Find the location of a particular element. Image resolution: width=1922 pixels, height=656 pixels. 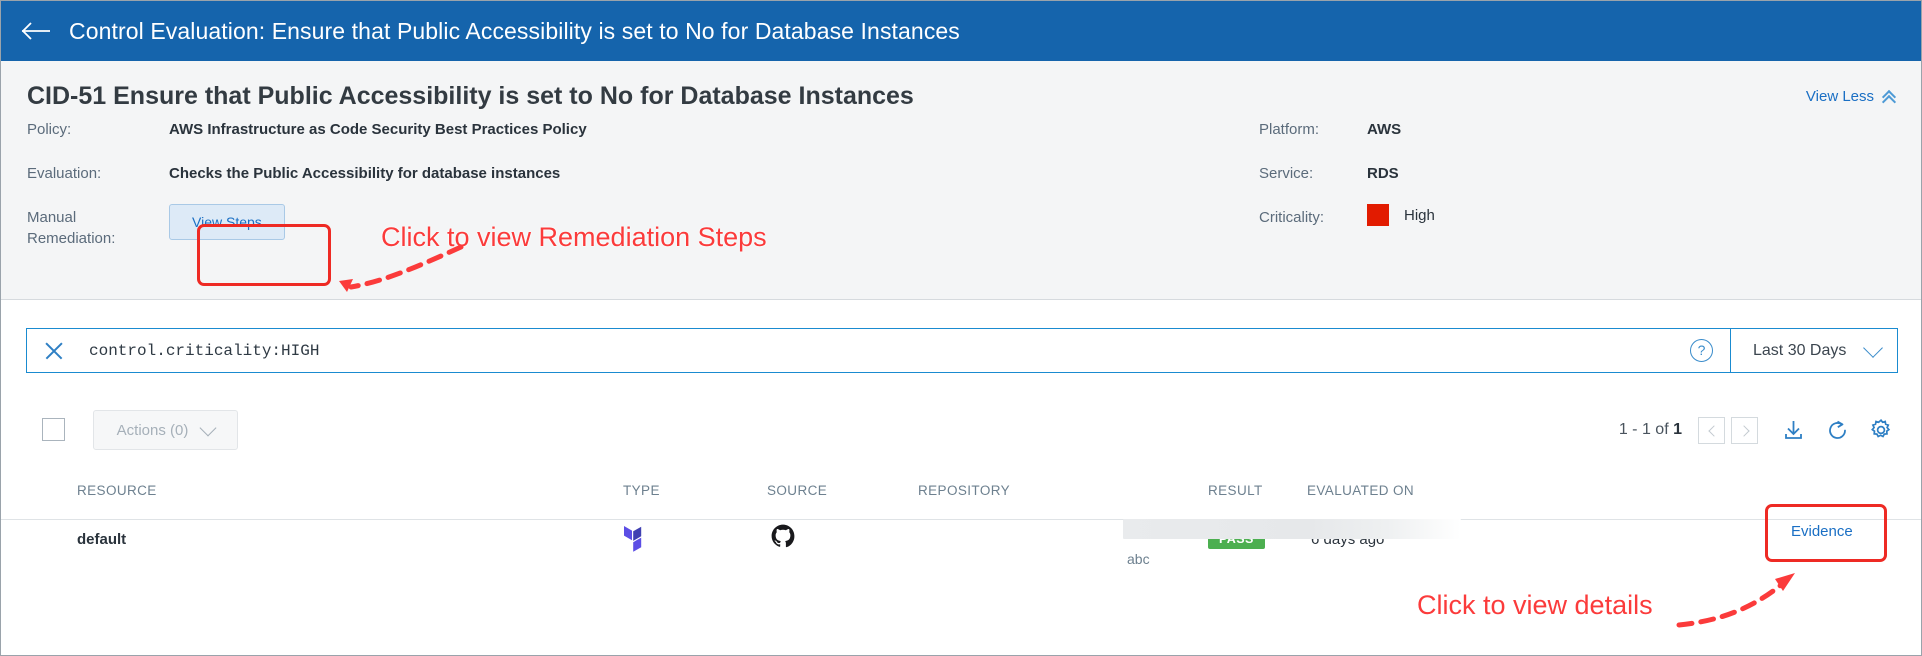

column-header-resource: RESOURCE is located at coordinates (117, 490).